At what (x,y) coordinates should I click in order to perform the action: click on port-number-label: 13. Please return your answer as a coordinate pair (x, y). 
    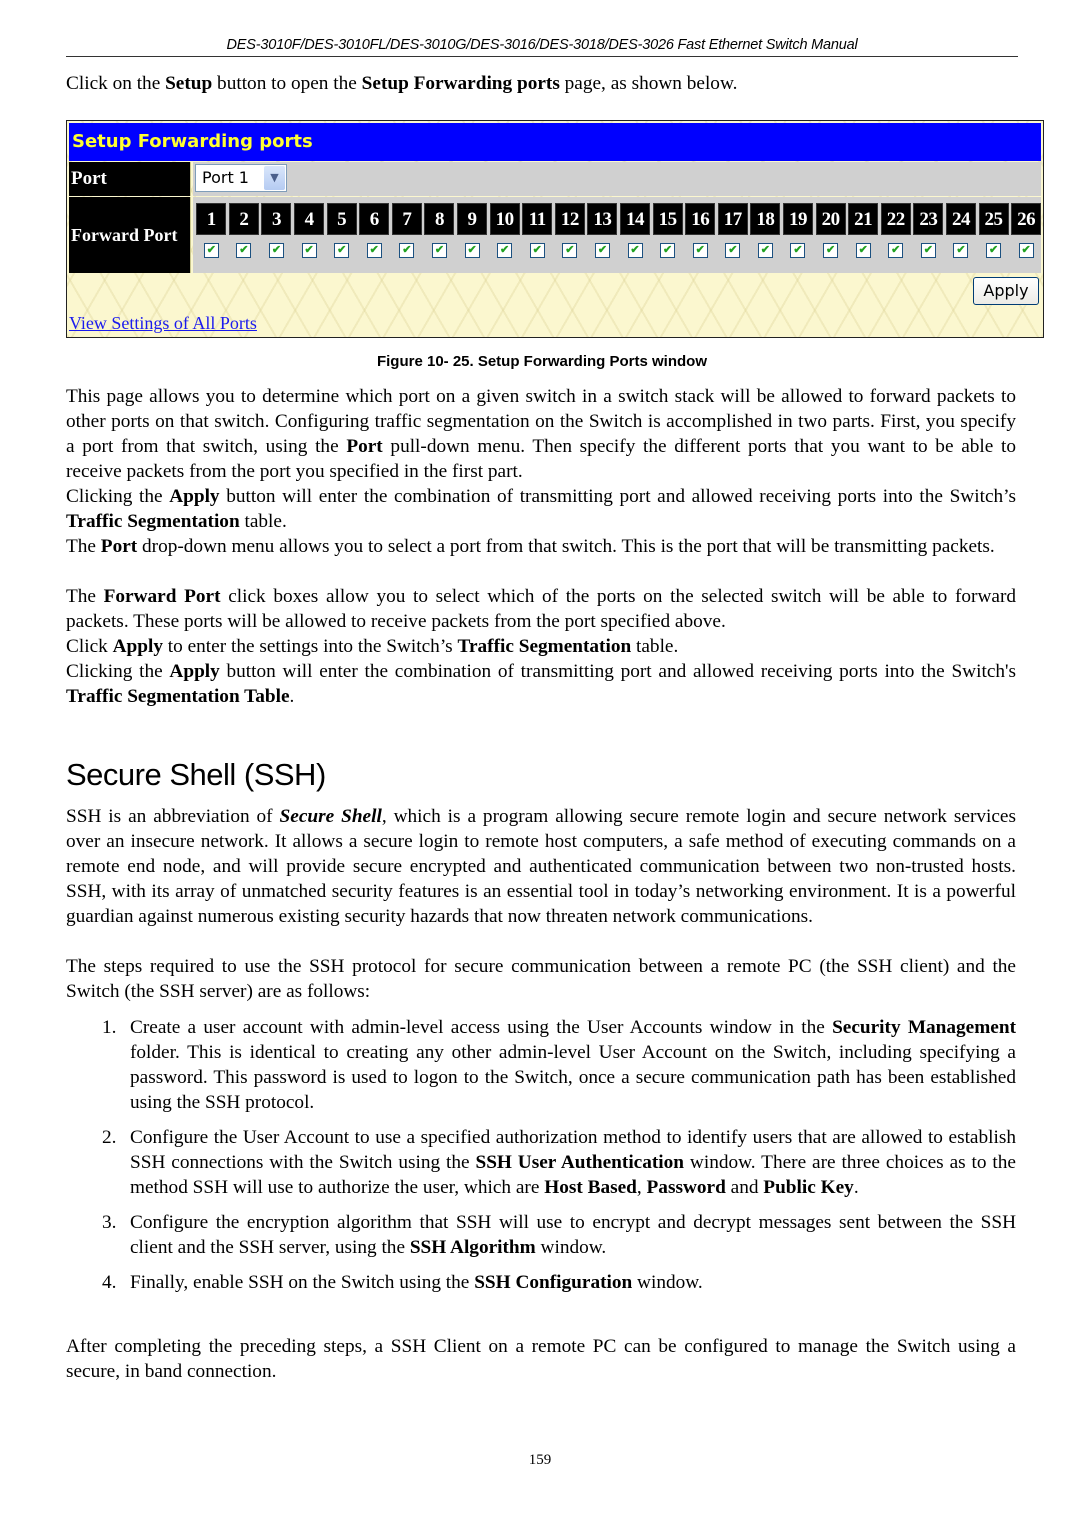
    Looking at the image, I should click on (602, 219).